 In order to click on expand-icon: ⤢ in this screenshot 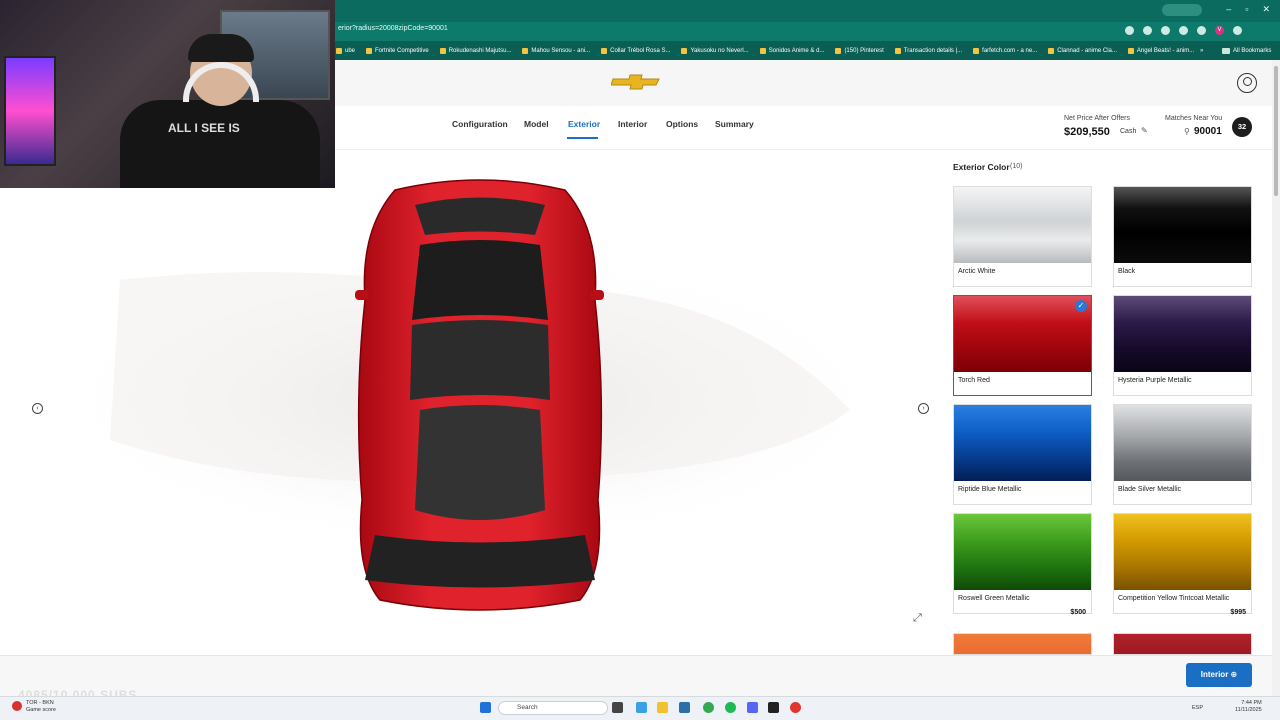, I will do `click(917, 618)`.